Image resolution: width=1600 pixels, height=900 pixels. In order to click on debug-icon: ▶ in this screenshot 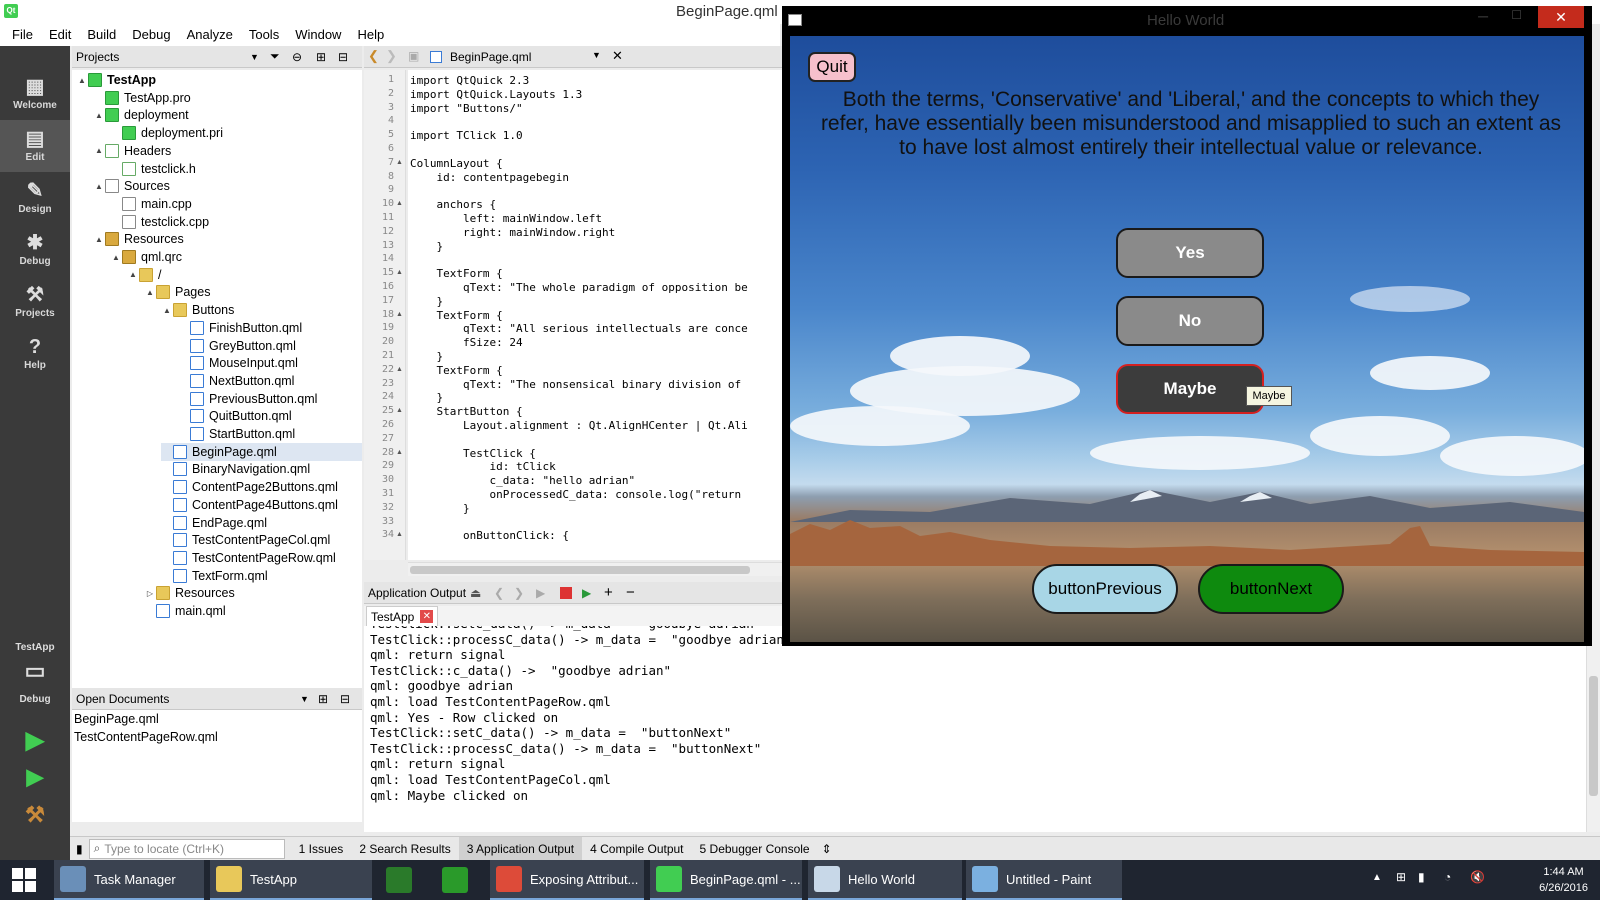, I will do `click(586, 593)`.